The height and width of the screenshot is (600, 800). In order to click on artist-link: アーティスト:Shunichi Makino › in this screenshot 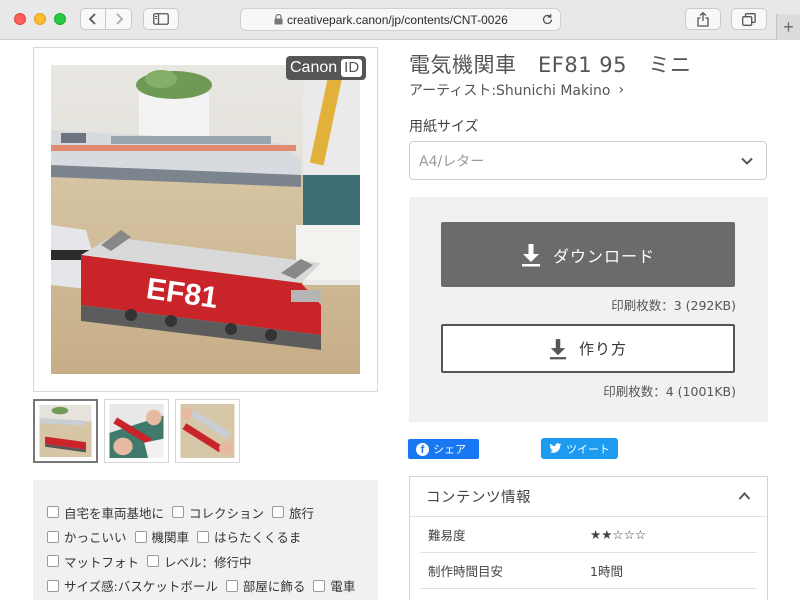, I will do `click(516, 90)`.